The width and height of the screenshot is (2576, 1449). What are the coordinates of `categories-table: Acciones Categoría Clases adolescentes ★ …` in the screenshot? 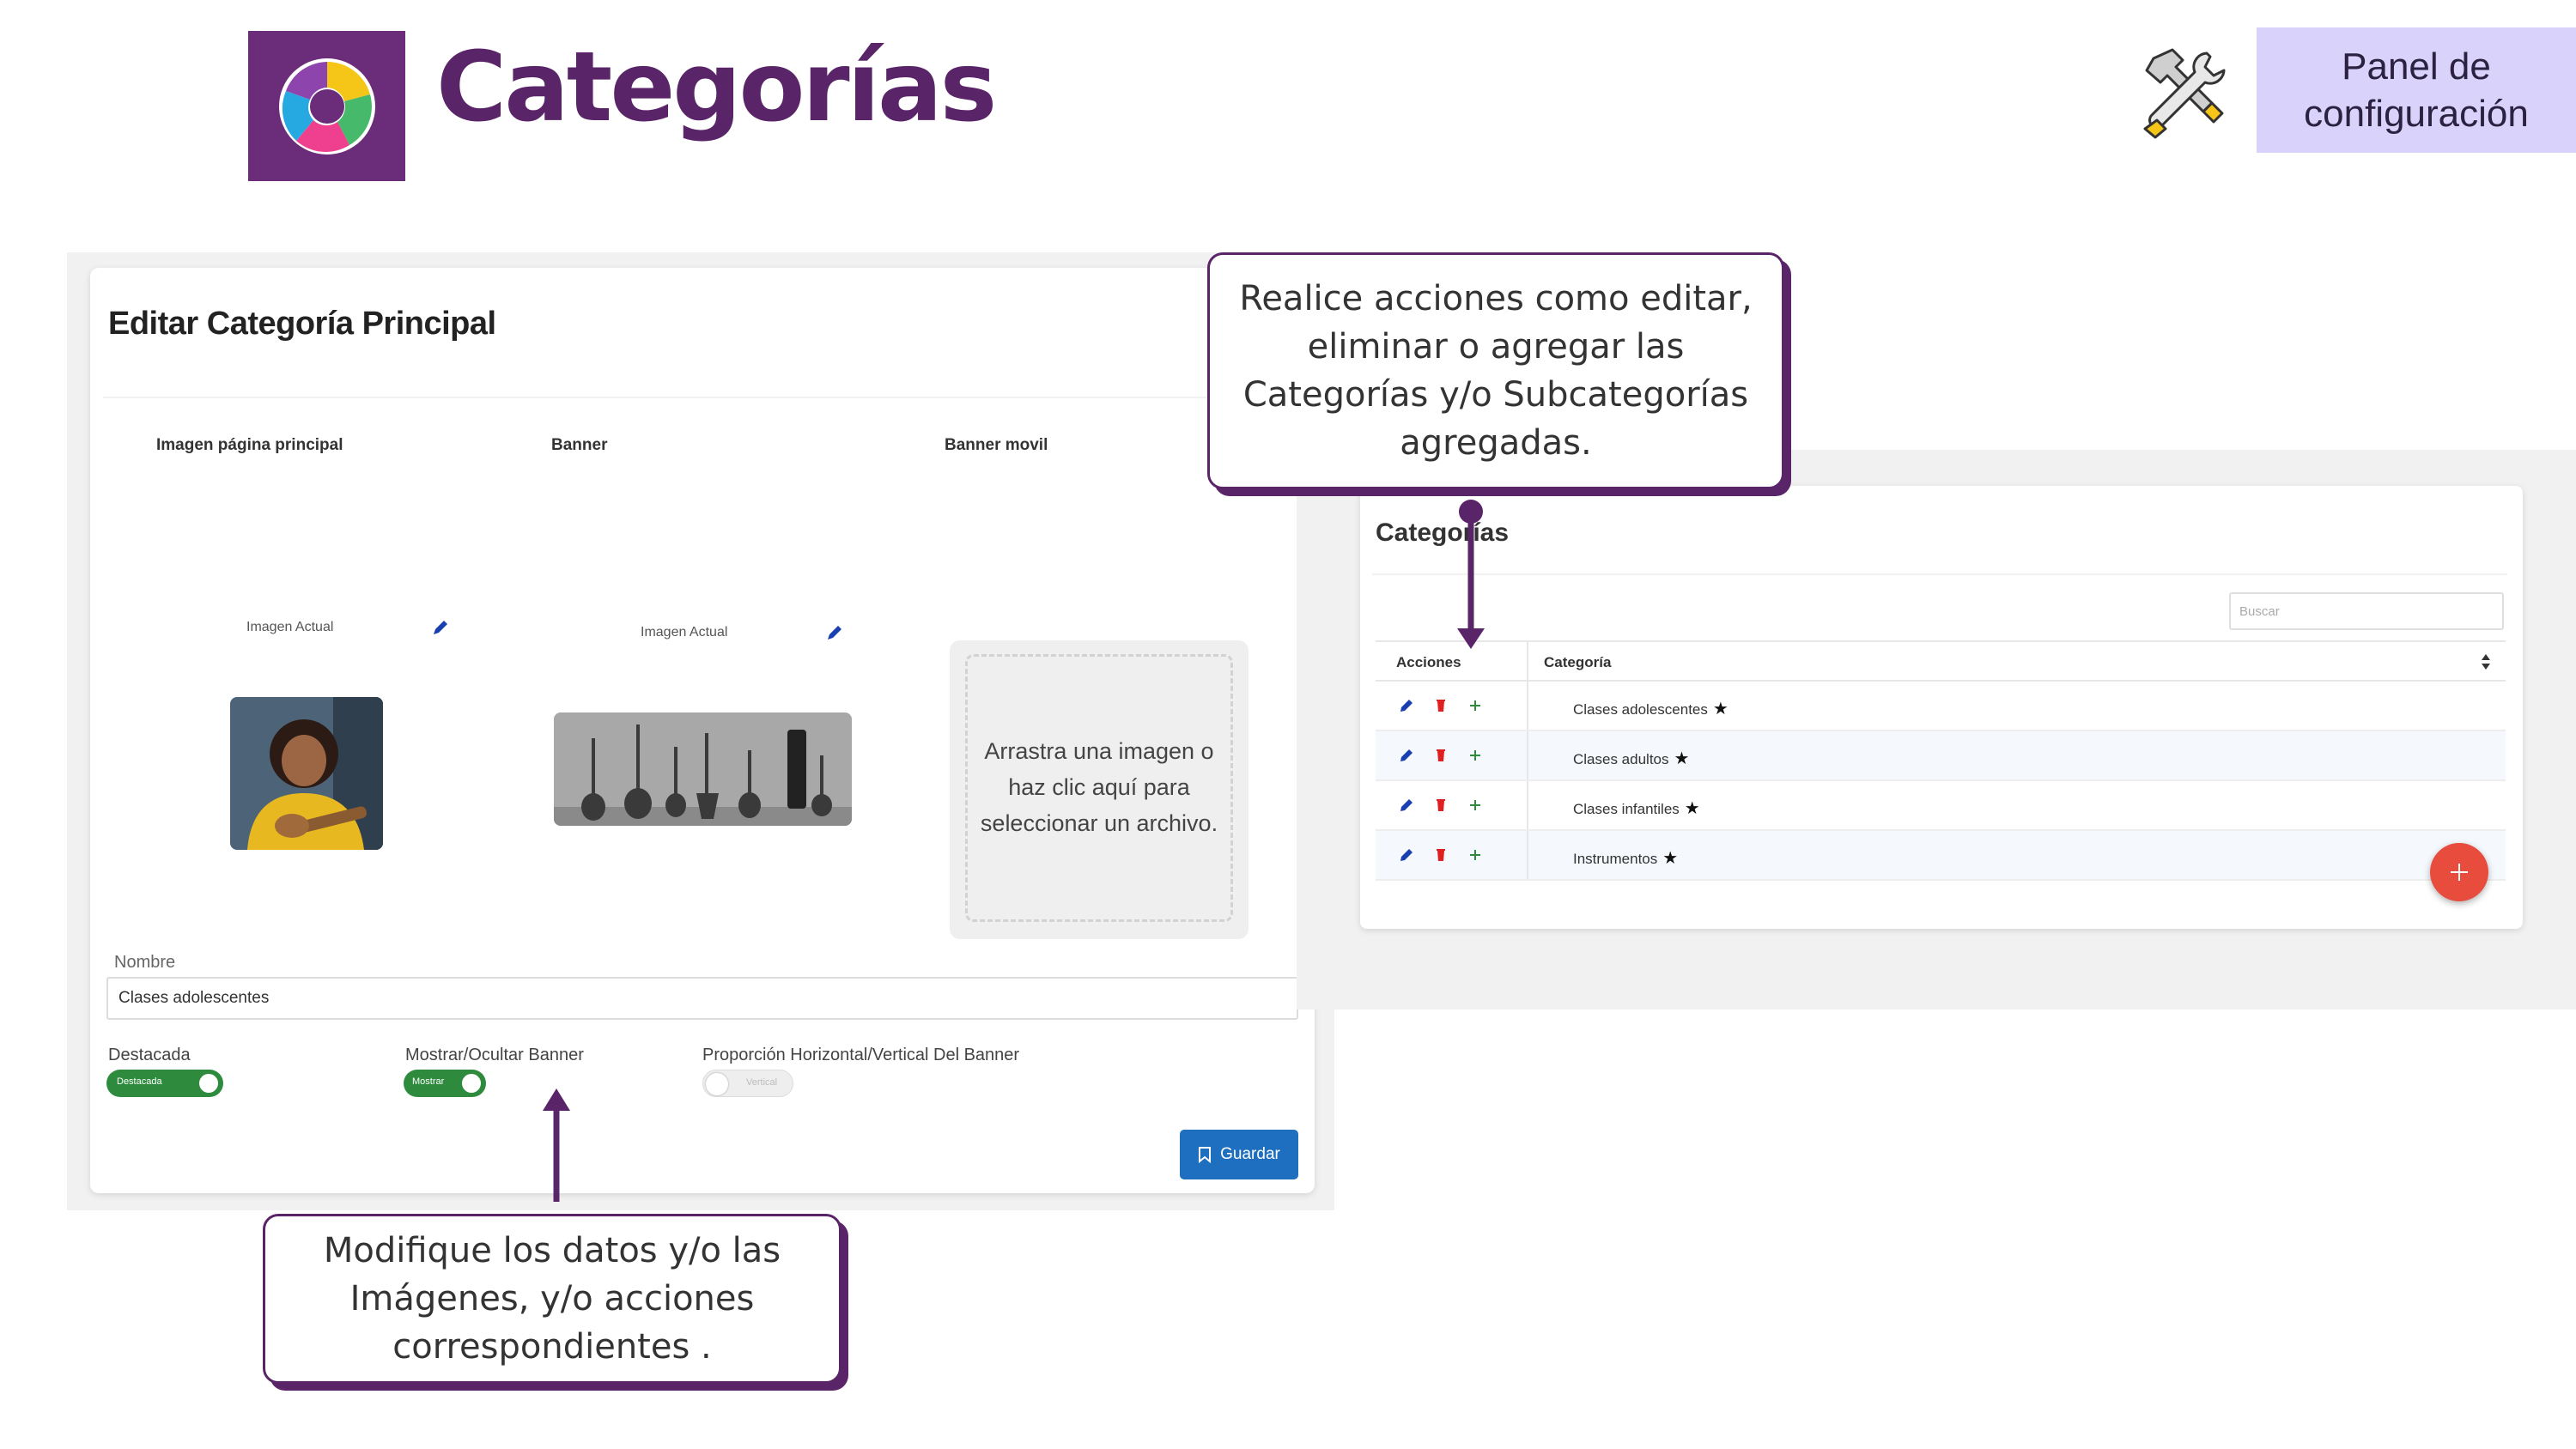 It's located at (1941, 760).